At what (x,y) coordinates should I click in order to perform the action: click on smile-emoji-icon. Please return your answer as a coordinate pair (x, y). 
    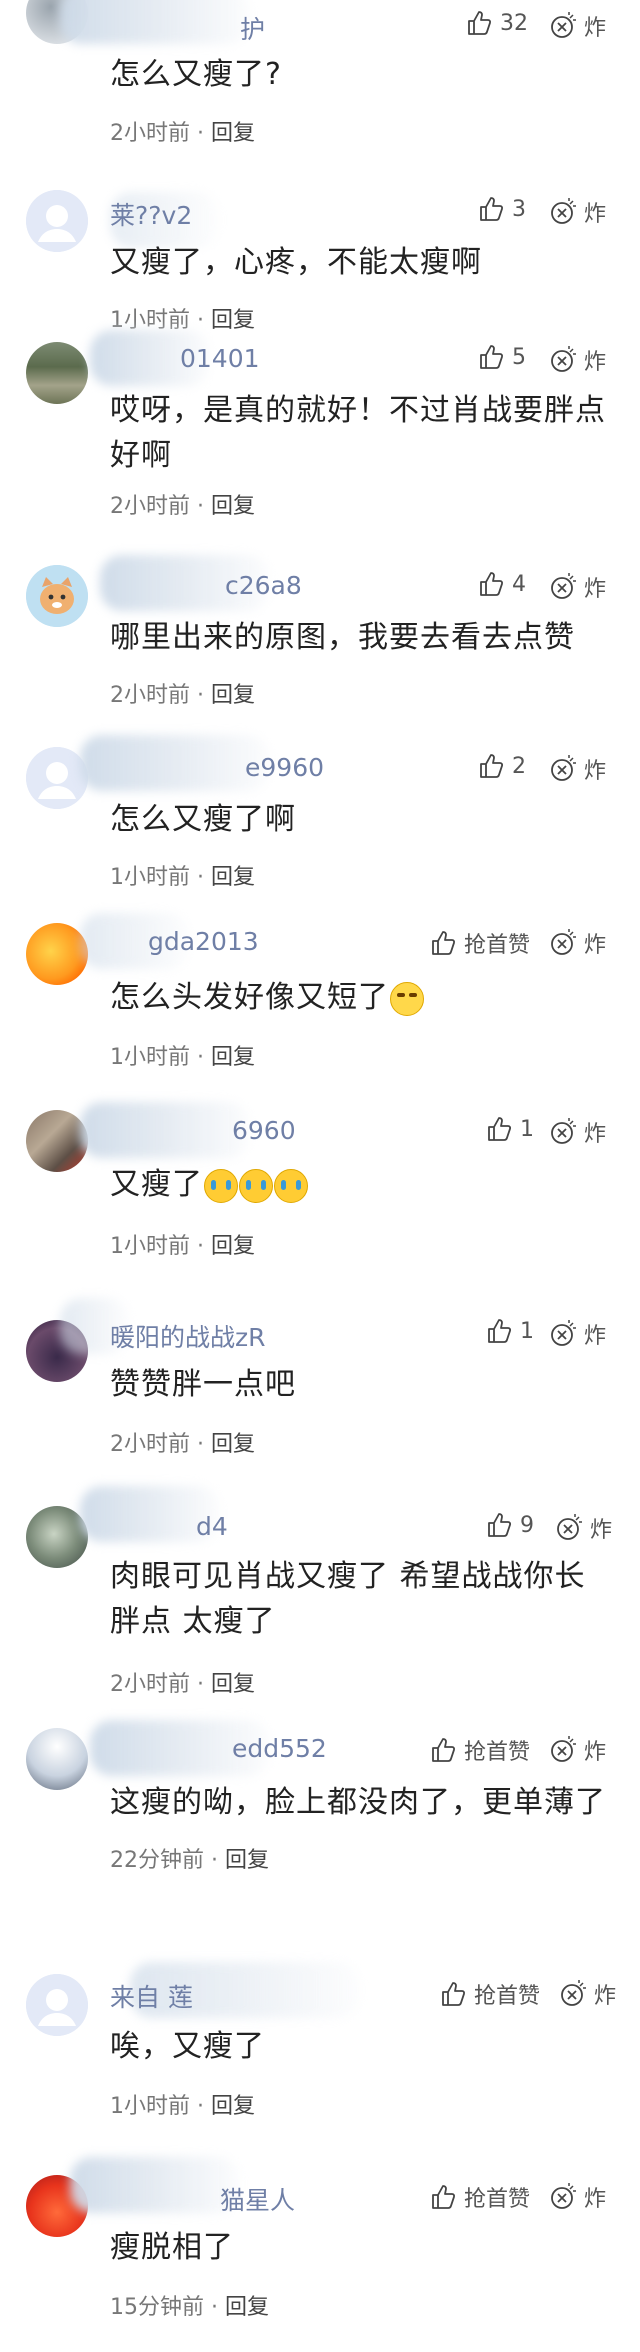
    Looking at the image, I should click on (407, 998).